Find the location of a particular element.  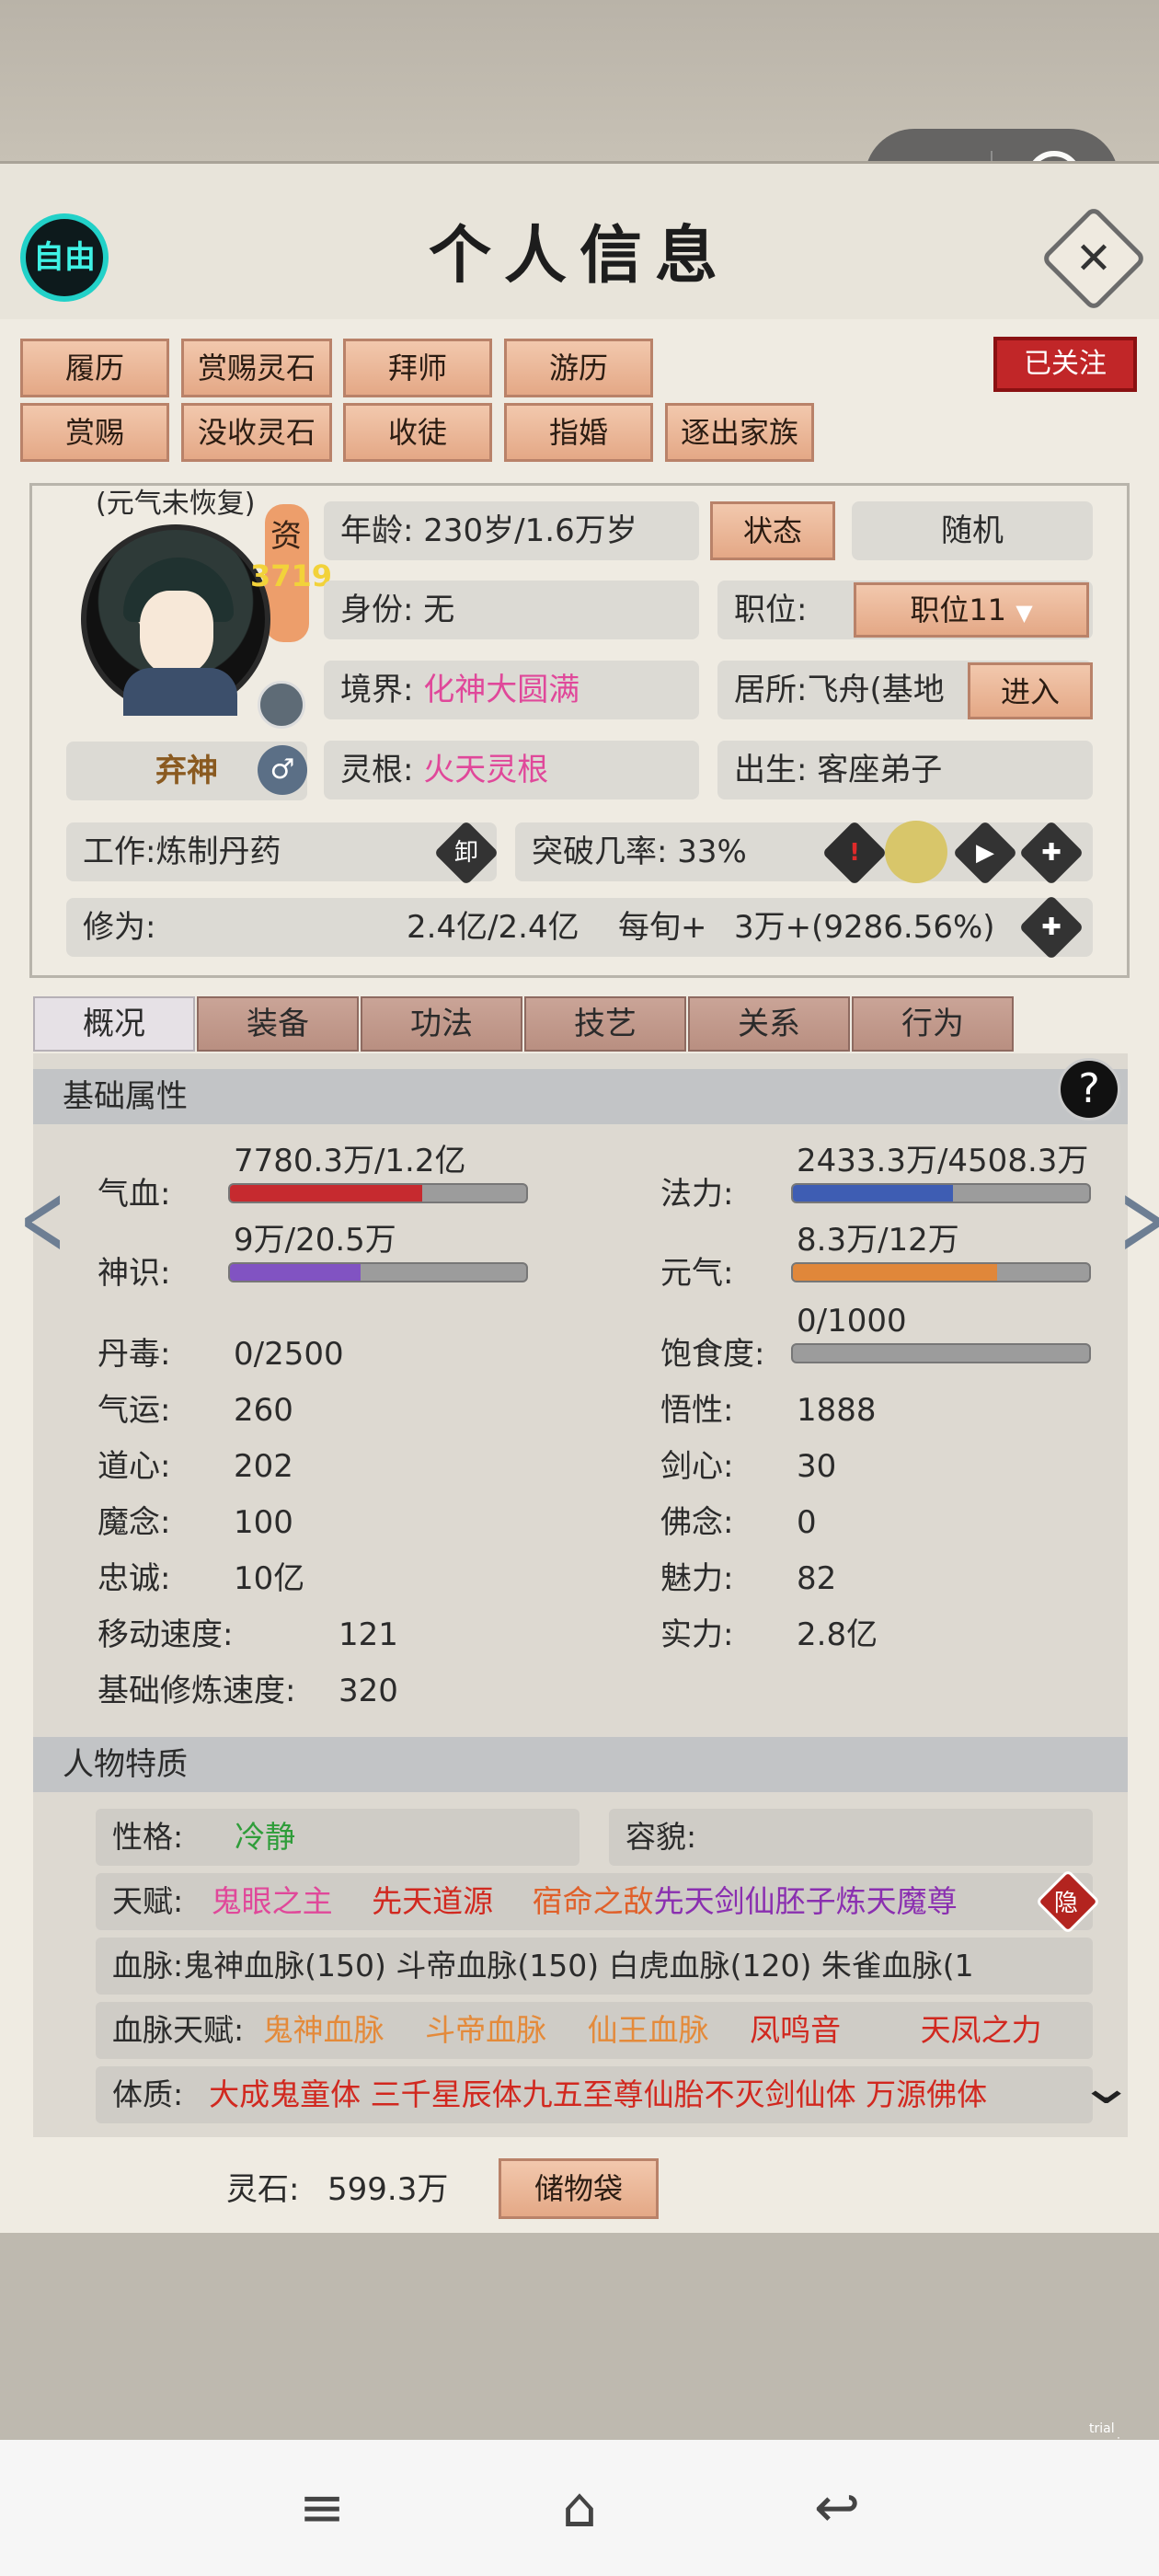

followed-badge: 已关注 is located at coordinates (1065, 364).